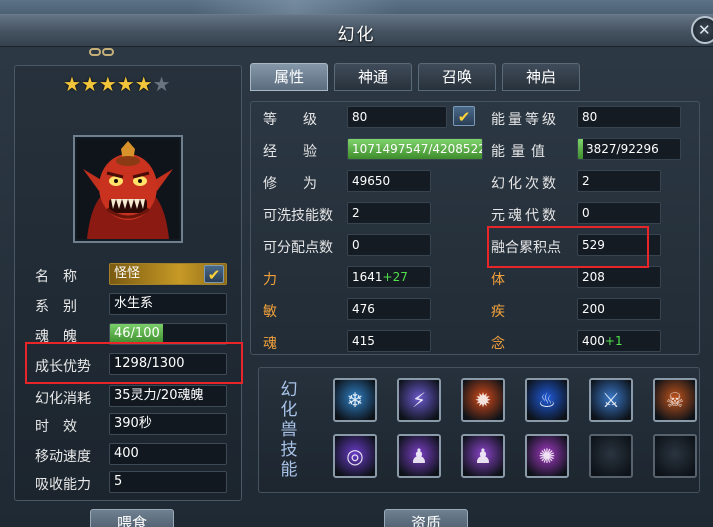 Image resolution: width=713 pixels, height=527 pixels. Describe the element at coordinates (63, 485) in the screenshot. I see `absorb-label: 吸收能力` at that location.